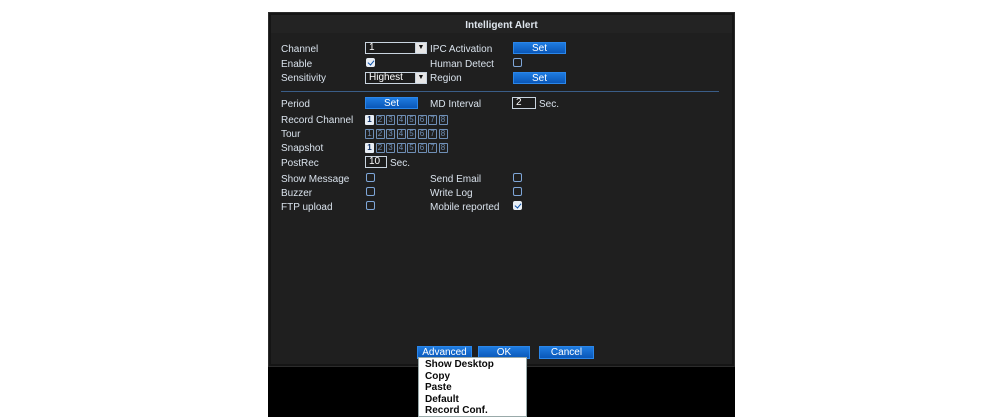 This screenshot has width=988, height=417. Describe the element at coordinates (549, 104) in the screenshot. I see `md-interval-unit: Sec.` at that location.